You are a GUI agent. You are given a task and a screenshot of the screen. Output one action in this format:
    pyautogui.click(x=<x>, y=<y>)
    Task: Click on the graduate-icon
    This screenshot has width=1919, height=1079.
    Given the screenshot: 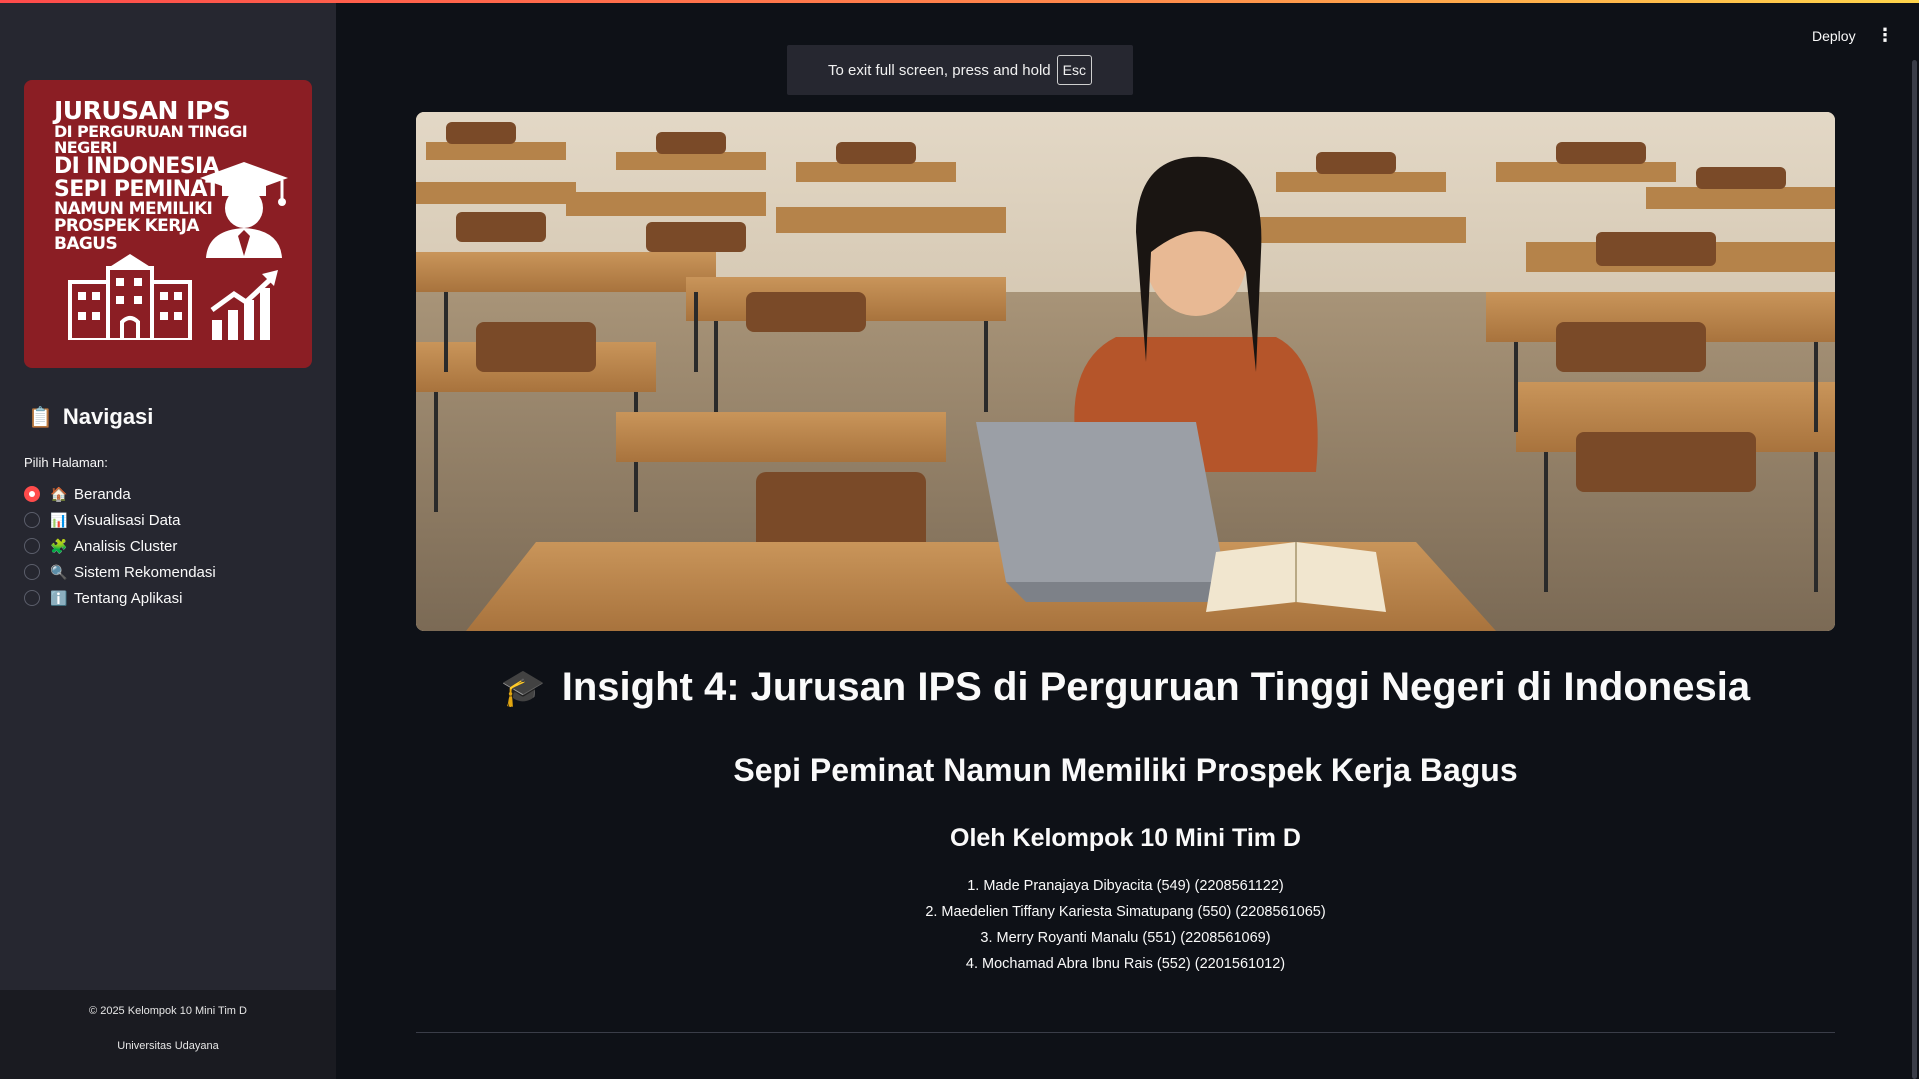 What is the action you would take?
    pyautogui.click(x=244, y=210)
    